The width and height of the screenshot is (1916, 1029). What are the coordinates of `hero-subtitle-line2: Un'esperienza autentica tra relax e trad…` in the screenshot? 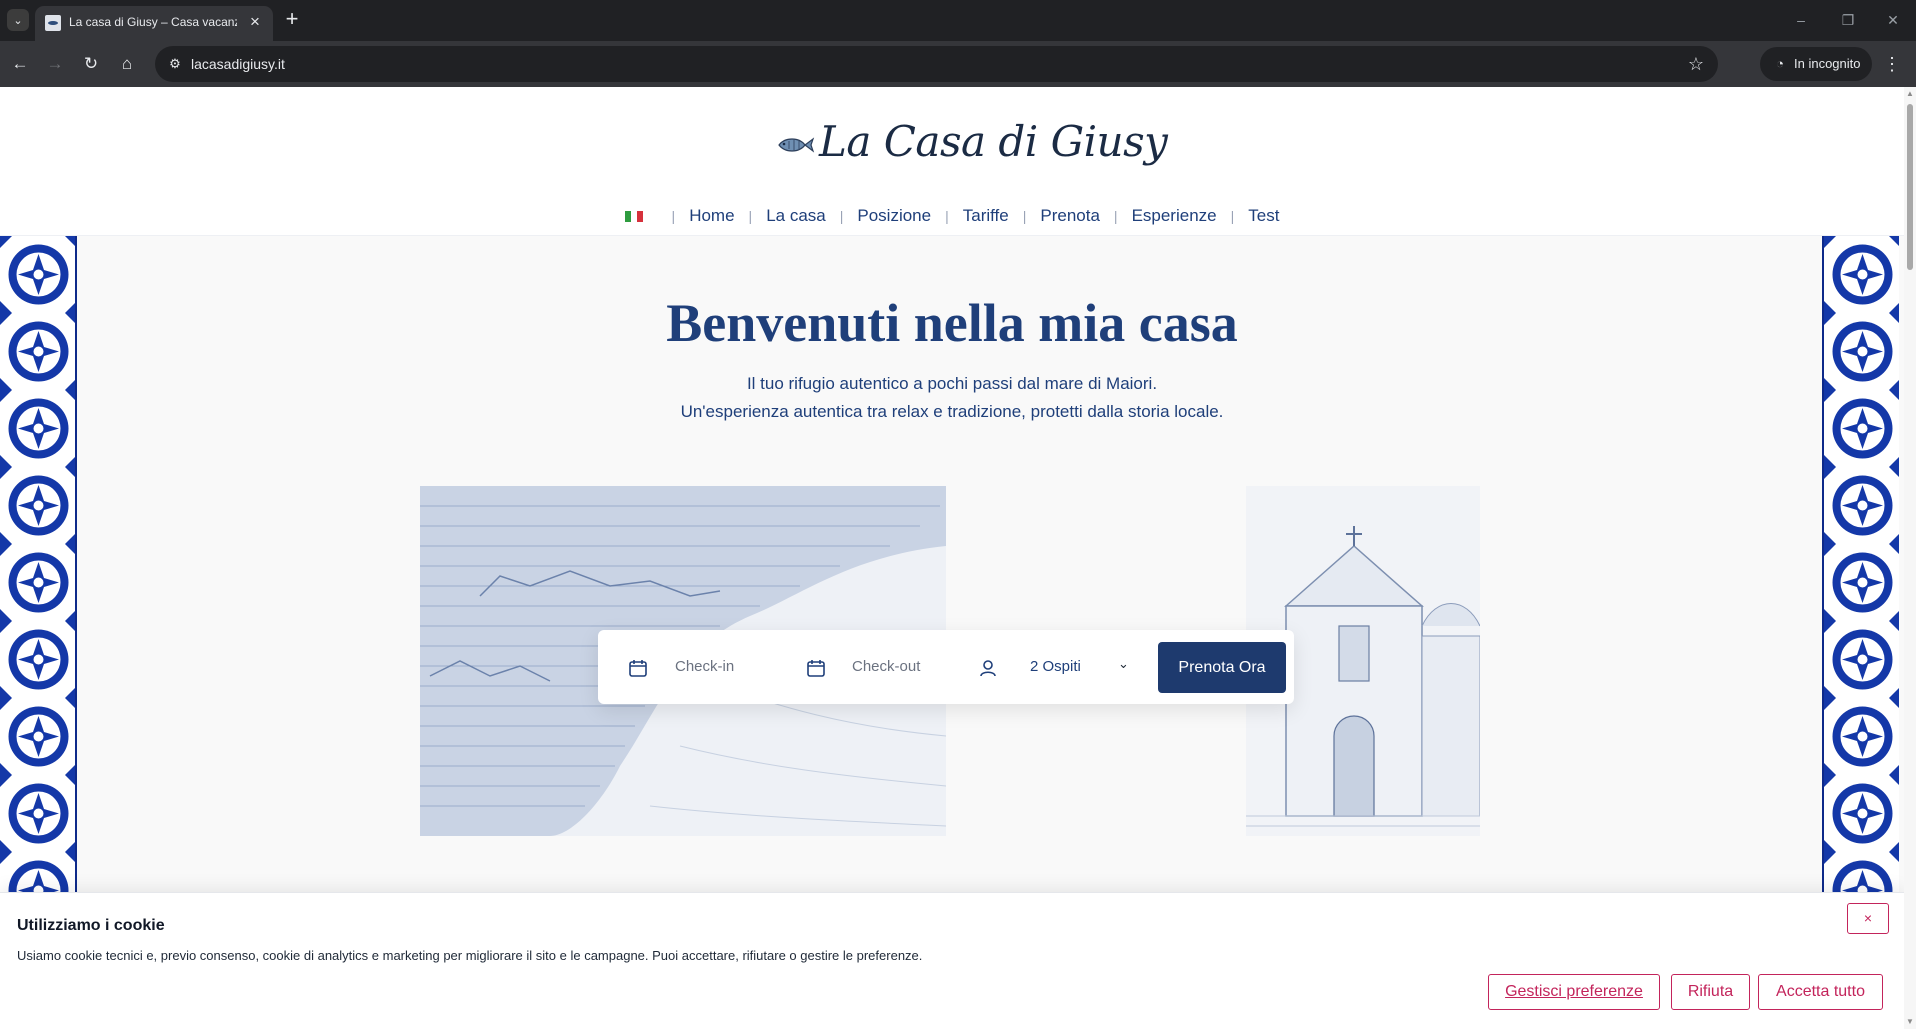 It's located at (952, 411).